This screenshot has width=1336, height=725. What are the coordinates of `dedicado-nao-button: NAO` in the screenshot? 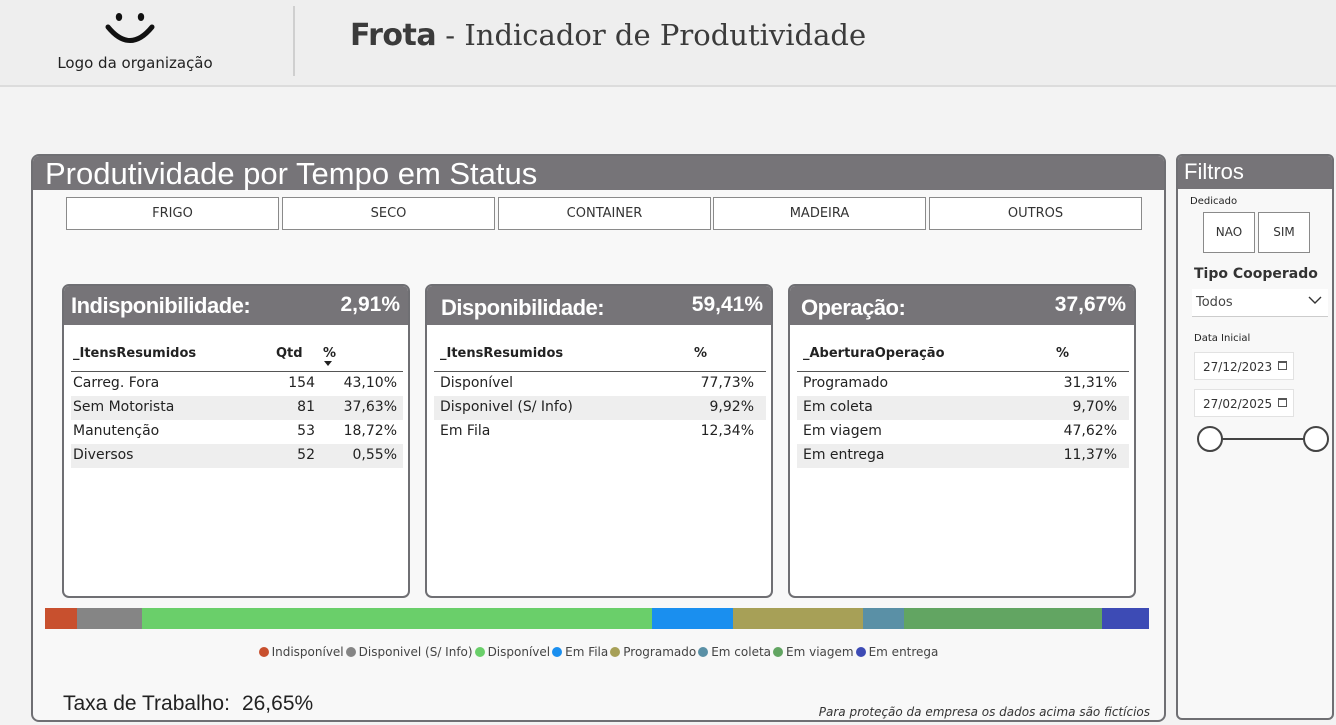 It's located at (1229, 232).